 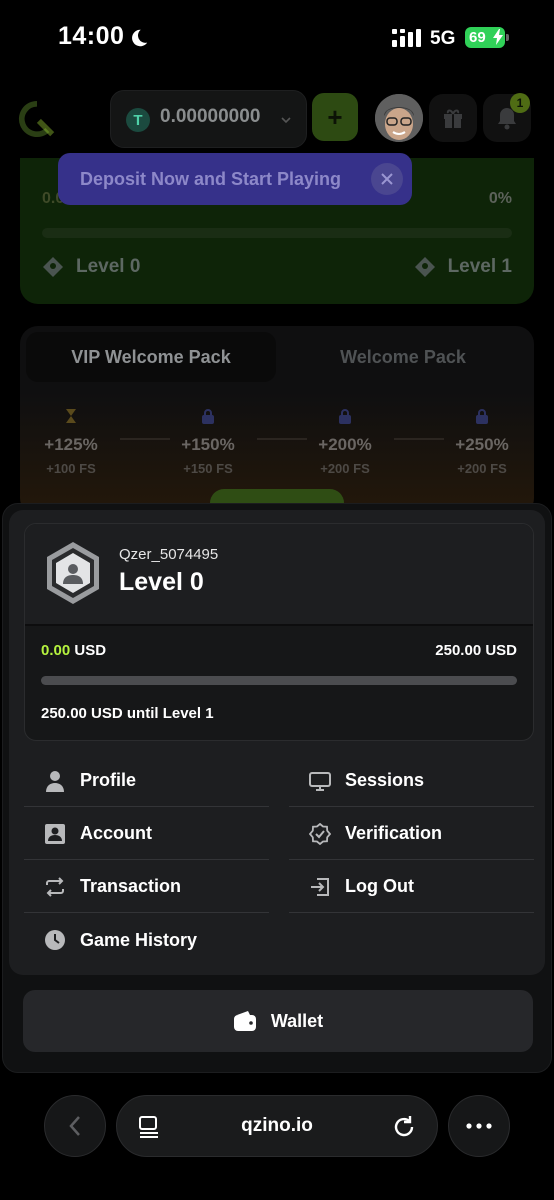 I want to click on level-from: Level 0, so click(x=91, y=267).